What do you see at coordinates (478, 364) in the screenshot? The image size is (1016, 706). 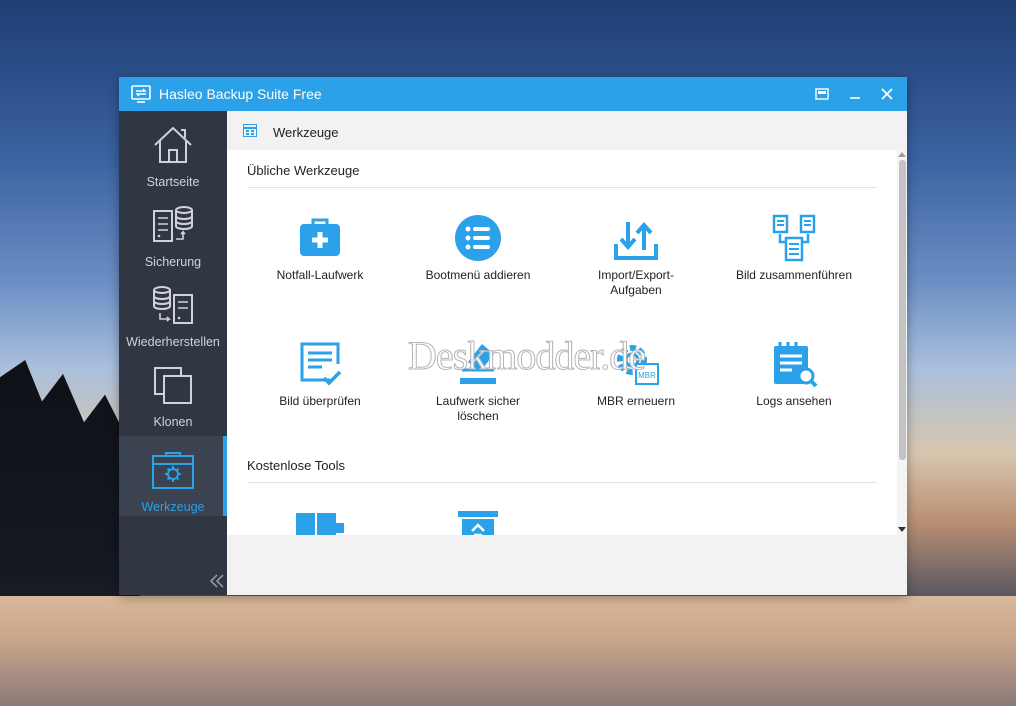 I see `erase-drive-icon` at bounding box center [478, 364].